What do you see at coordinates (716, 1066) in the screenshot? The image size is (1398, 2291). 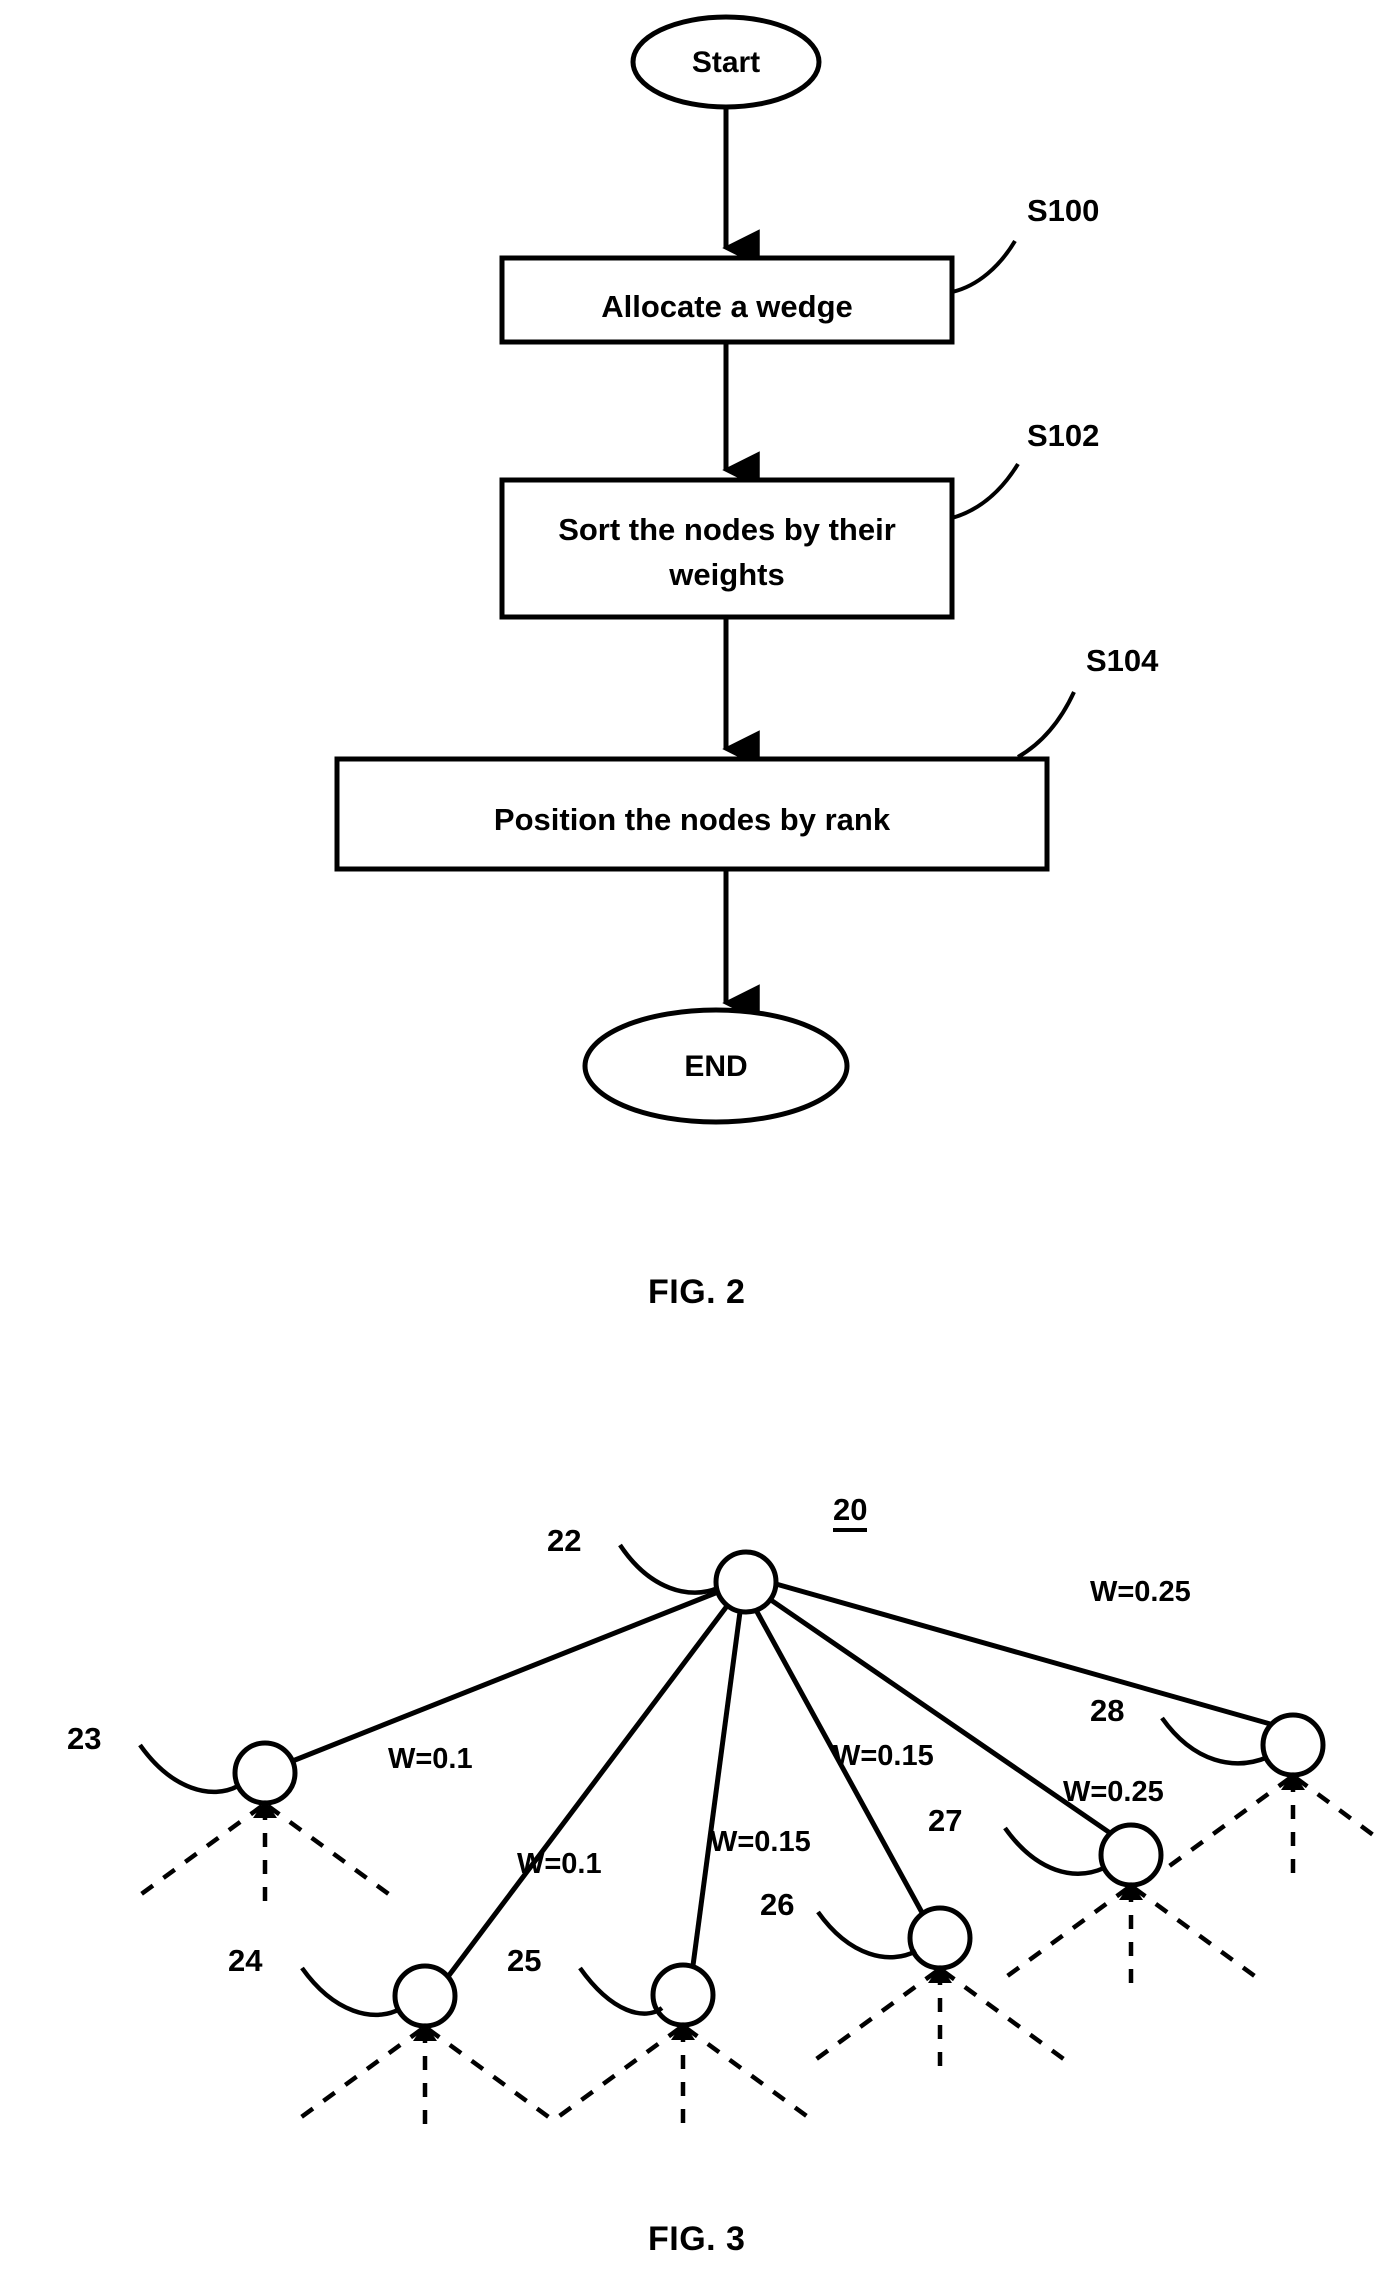 I see `end-terminator-label: END` at bounding box center [716, 1066].